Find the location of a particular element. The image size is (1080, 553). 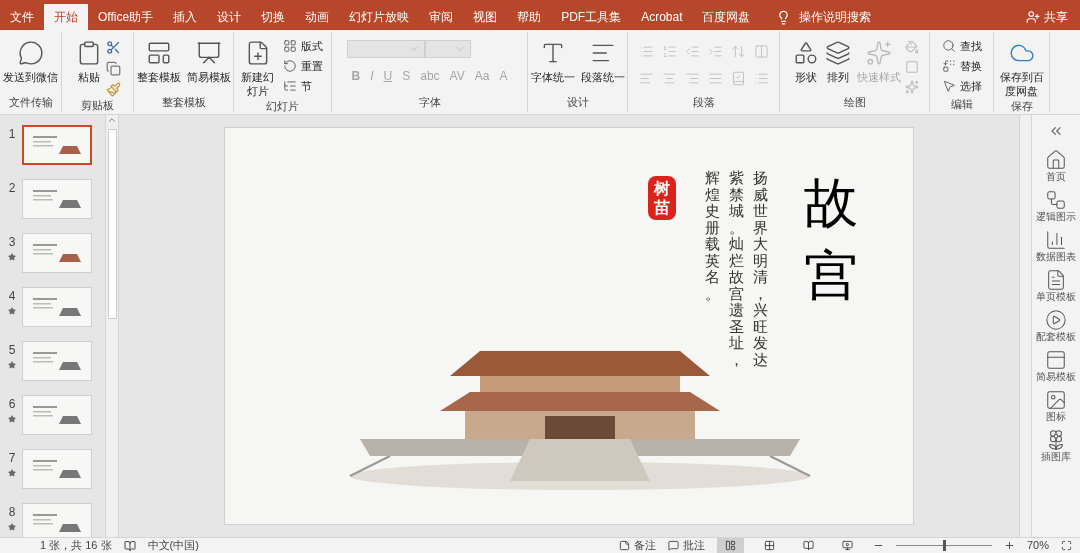

group-label: 段落 is located at coordinates (703, 102).